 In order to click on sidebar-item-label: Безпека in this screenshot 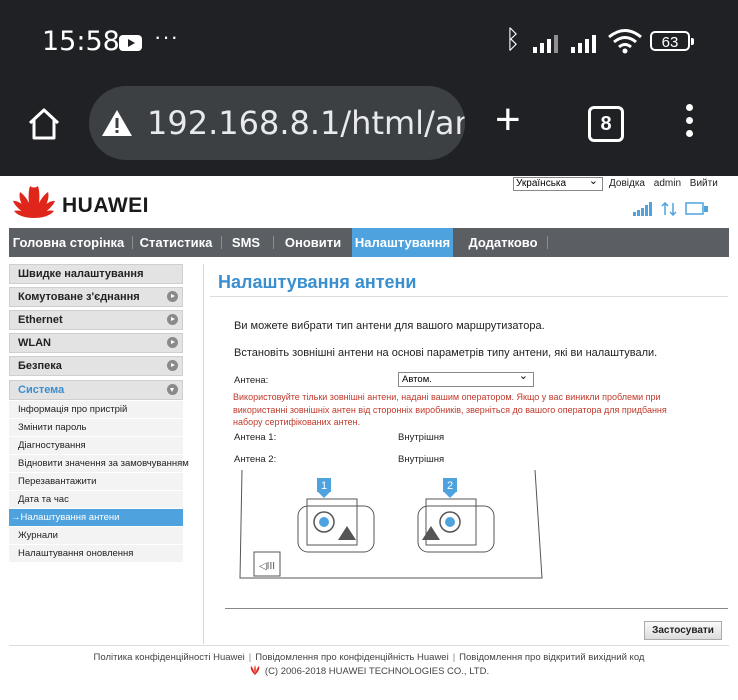, I will do `click(40, 366)`.